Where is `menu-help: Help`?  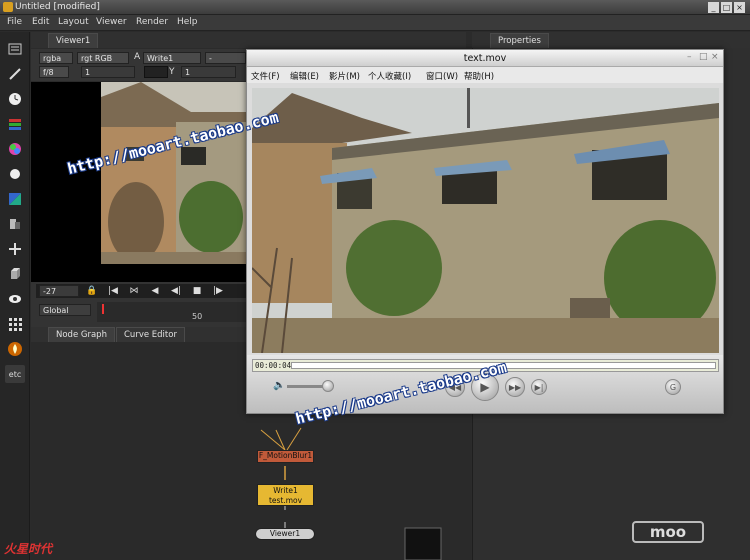 menu-help: Help is located at coordinates (187, 22).